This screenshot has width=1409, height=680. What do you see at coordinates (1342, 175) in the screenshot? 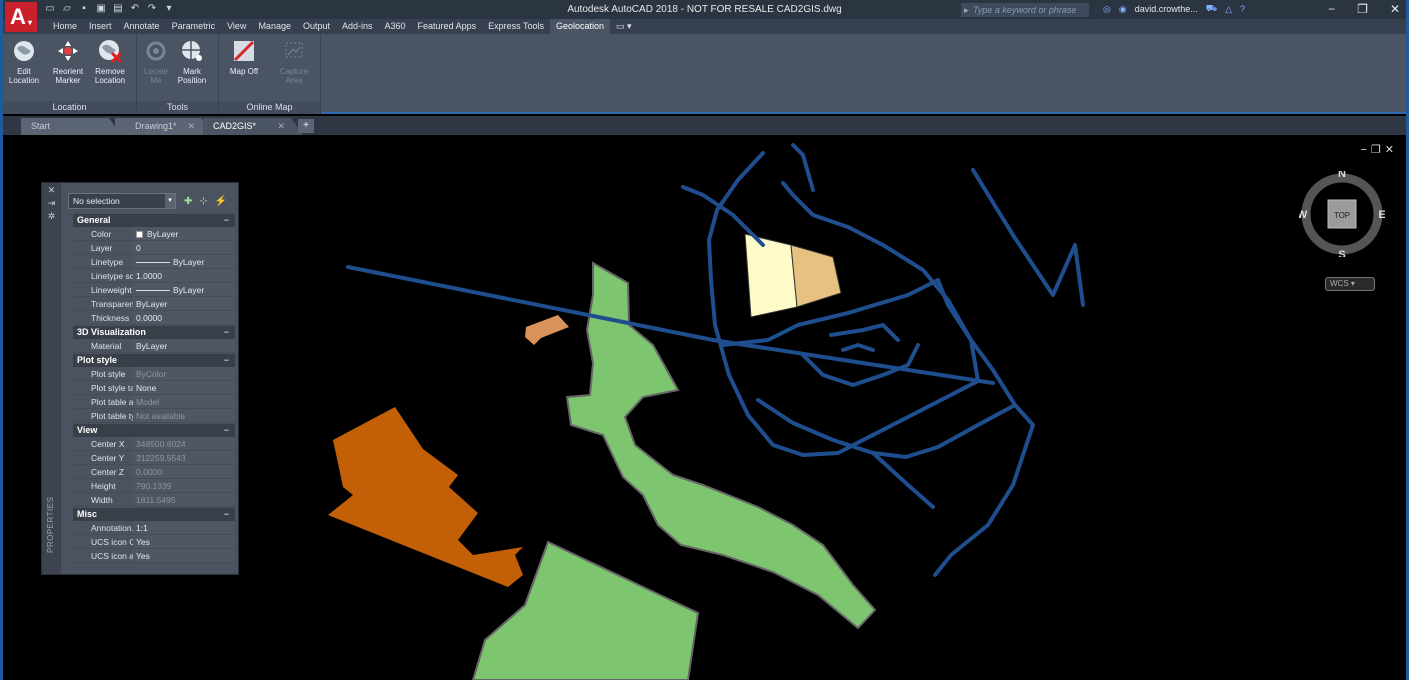
I see `compass-north: N` at bounding box center [1342, 175].